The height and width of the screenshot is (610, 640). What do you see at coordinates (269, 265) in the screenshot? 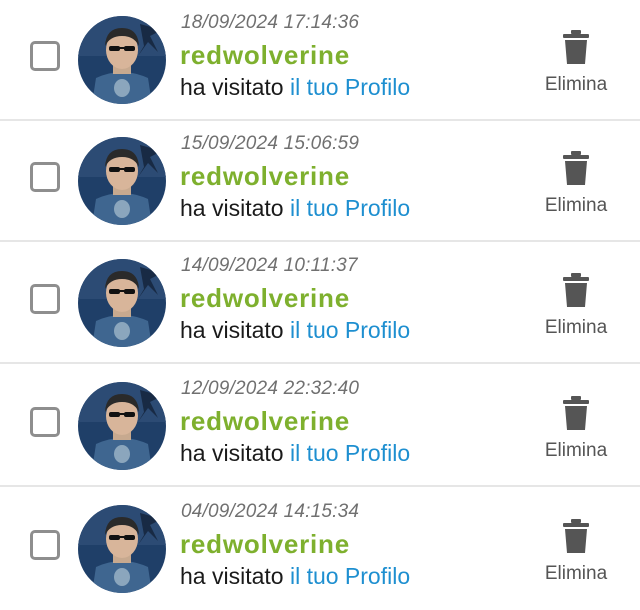
I see `visit-date: 14/09/2024 10:11:37` at bounding box center [269, 265].